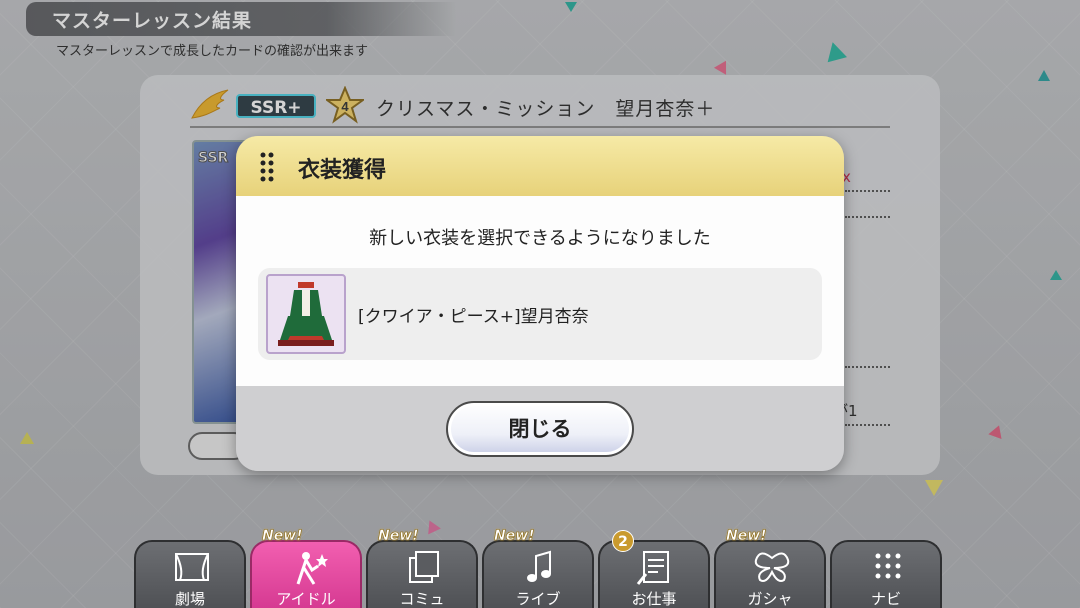  Describe the element at coordinates (538, 599) in the screenshot. I see `tab-label: ライブ` at that location.